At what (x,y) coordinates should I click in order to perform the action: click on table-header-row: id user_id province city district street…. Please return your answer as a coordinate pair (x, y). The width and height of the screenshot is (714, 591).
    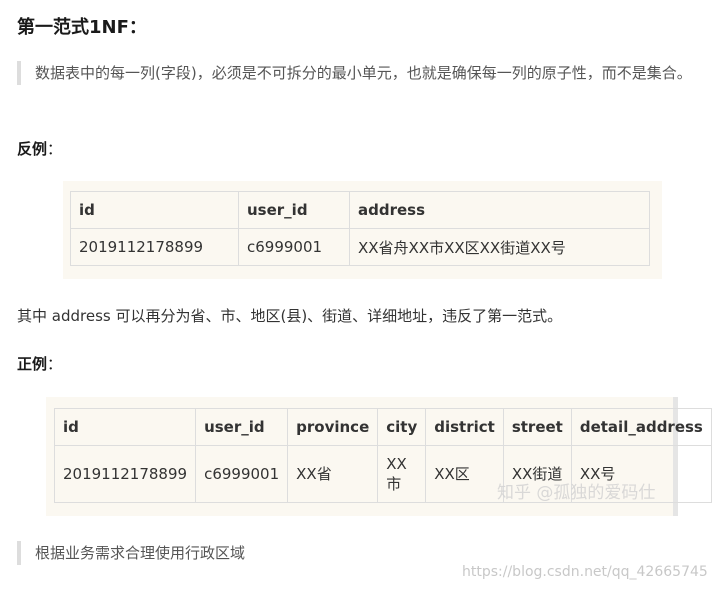
    Looking at the image, I should click on (382, 427).